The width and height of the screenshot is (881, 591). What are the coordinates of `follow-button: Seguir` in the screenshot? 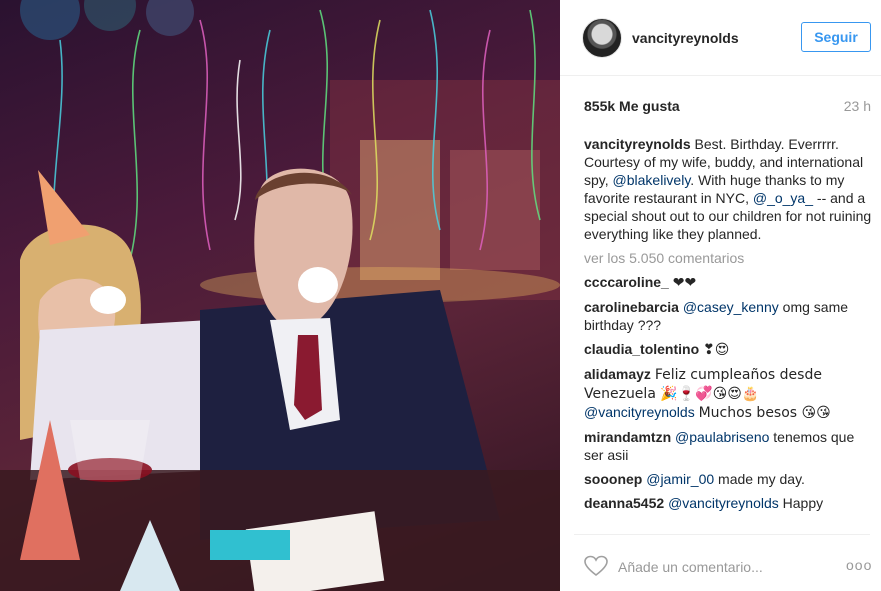 It's located at (836, 37).